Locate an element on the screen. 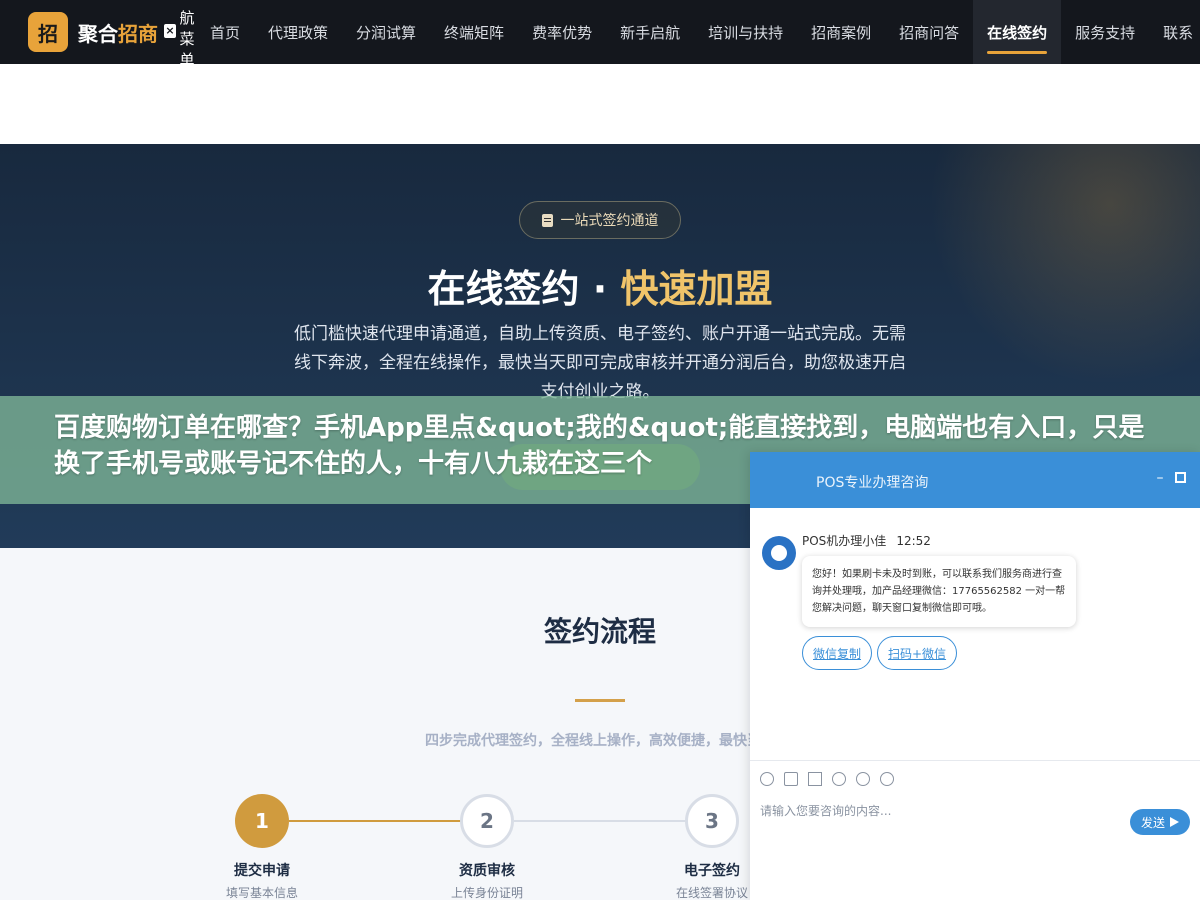  step-name: 提交申请 is located at coordinates (262, 871).